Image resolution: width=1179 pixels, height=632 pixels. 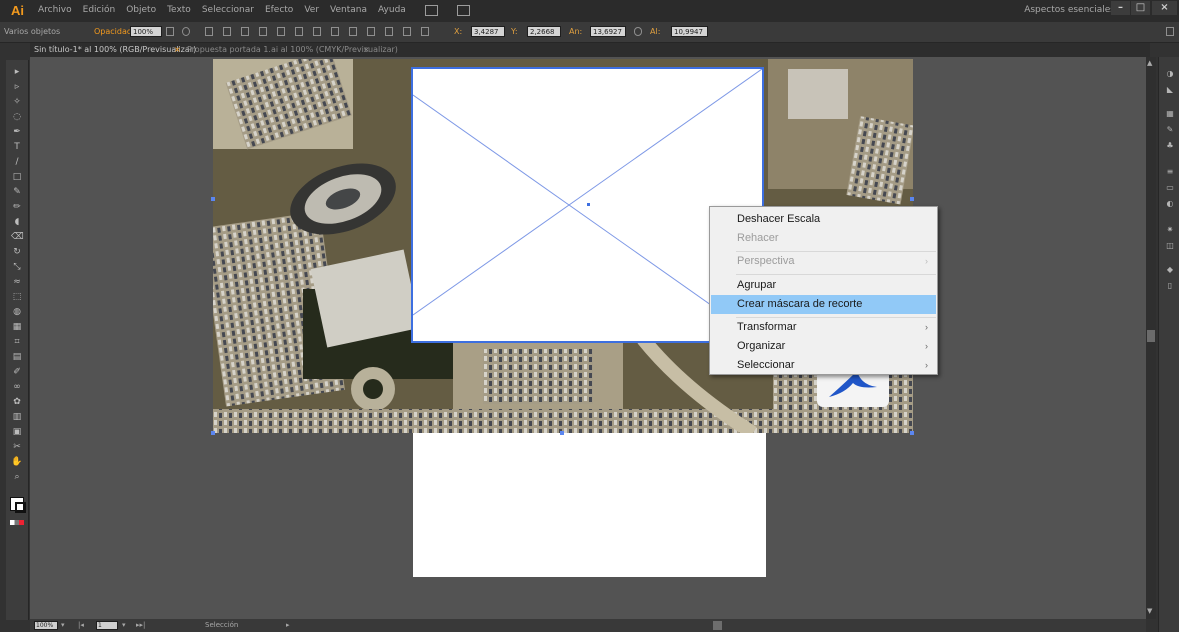 What do you see at coordinates (81, 625) in the screenshot?
I see `first-artboard-icon: |◂` at bounding box center [81, 625].